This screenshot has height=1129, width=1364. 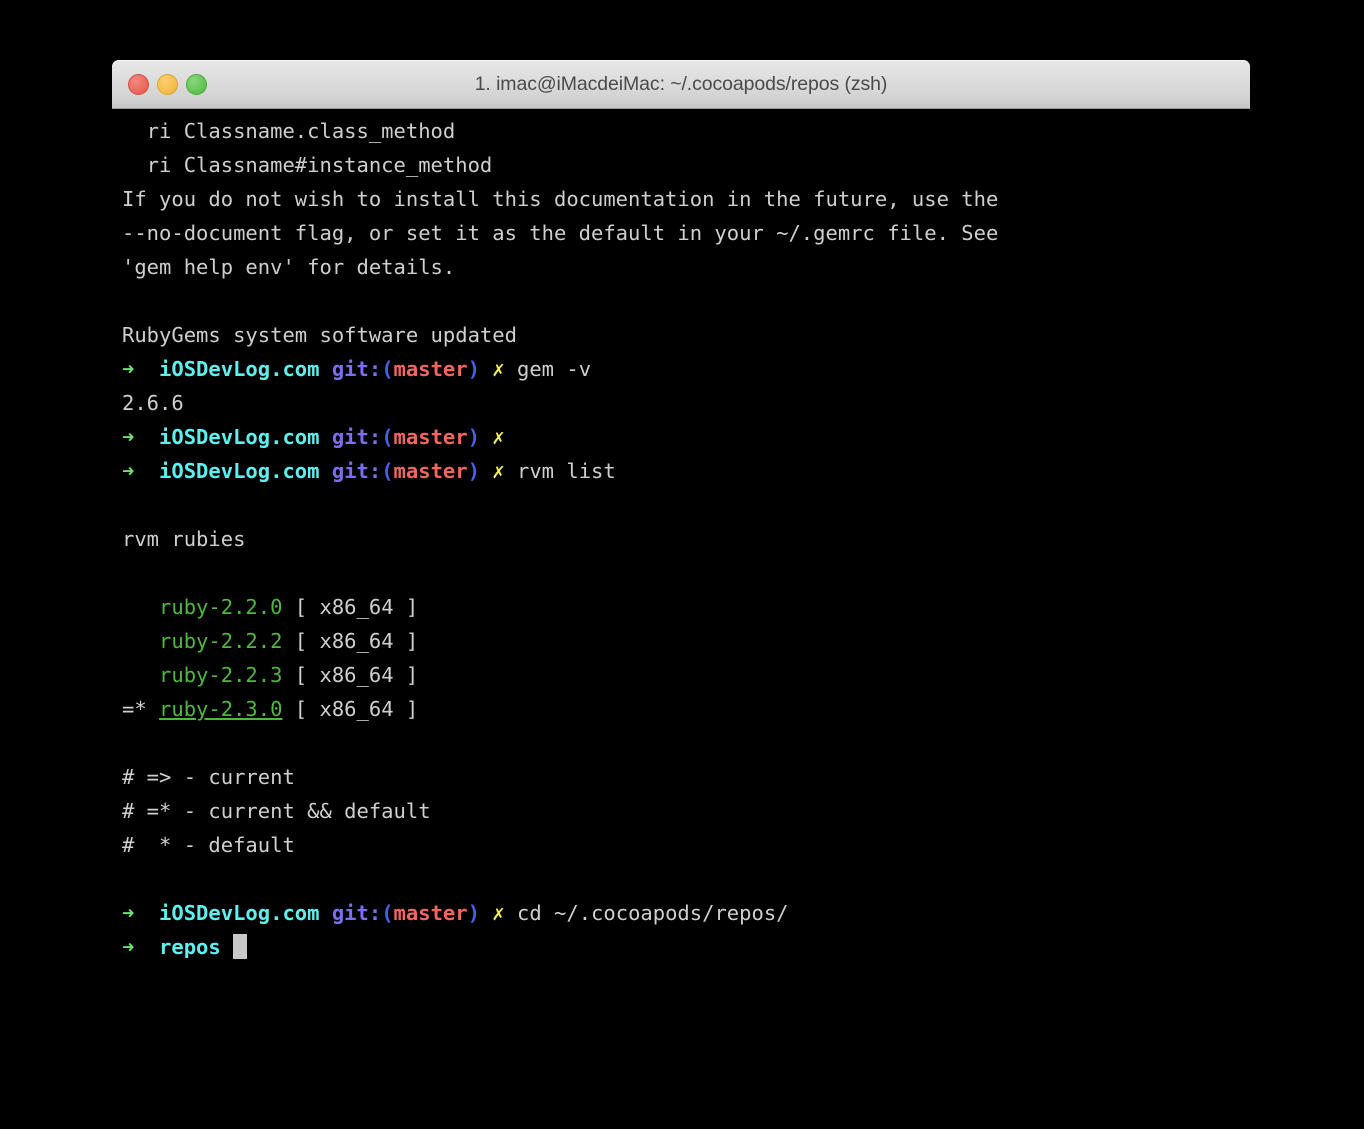 I want to click on output-line: ri Classname.class_method, so click(x=289, y=131).